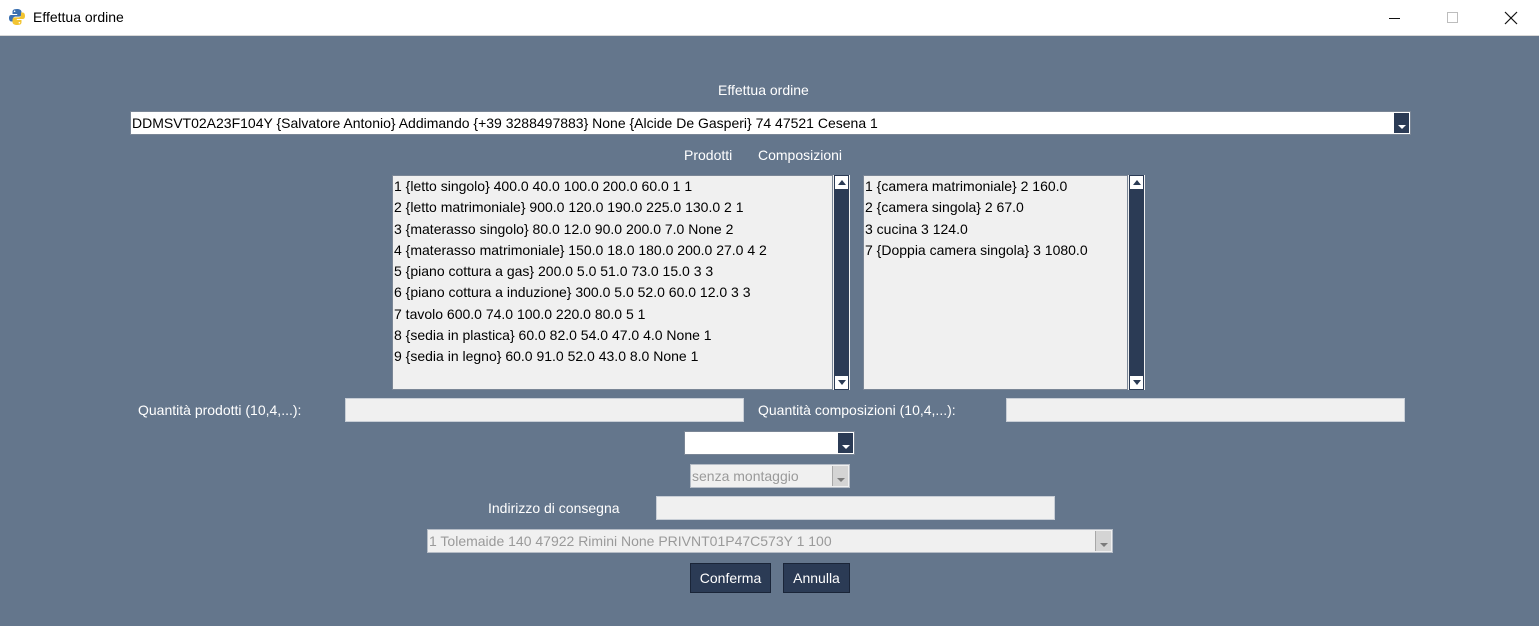  I want to click on window-title: Effettua ordine, so click(78, 17).